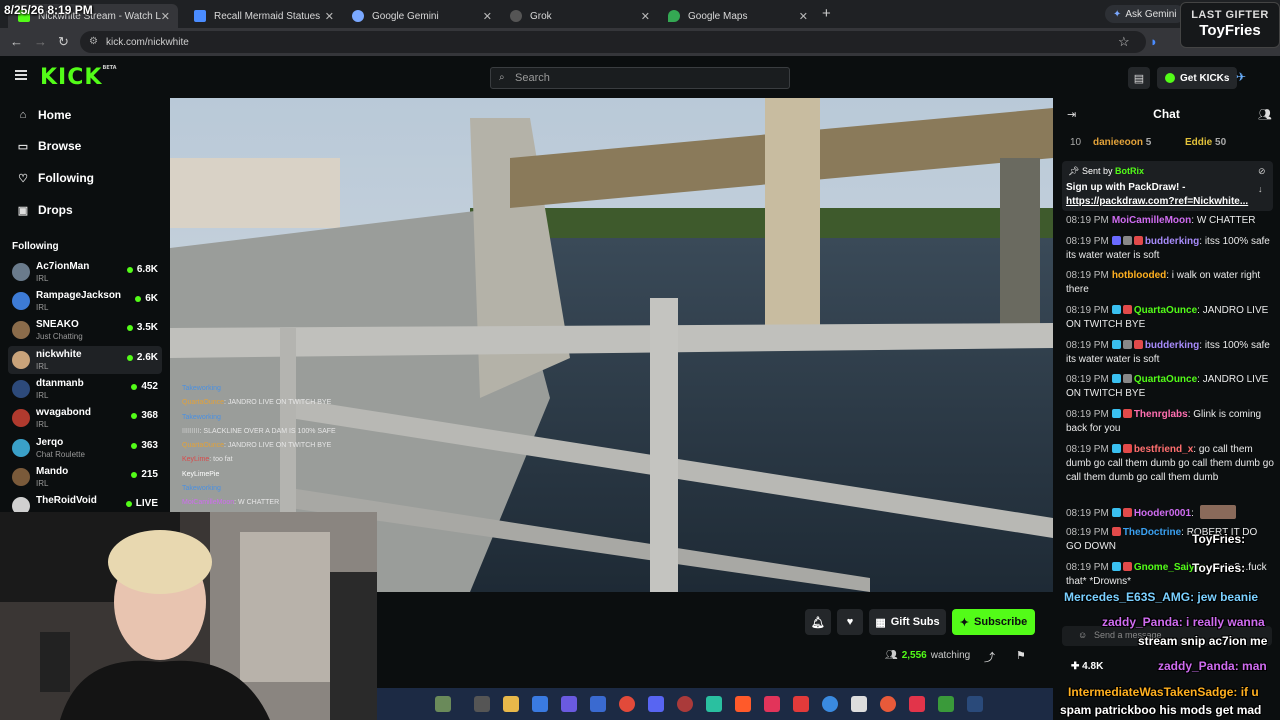  Describe the element at coordinates (743, 704) in the screenshot. I see `brave-icon` at that location.